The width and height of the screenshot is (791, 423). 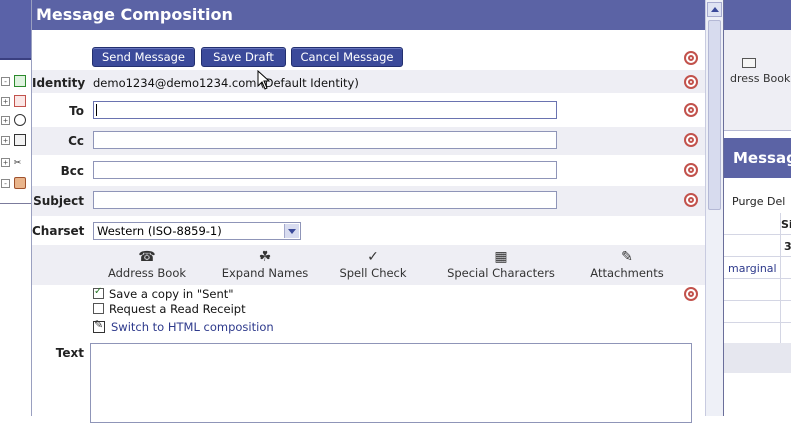 I want to click on dialog-scrollbar, so click(x=714, y=208).